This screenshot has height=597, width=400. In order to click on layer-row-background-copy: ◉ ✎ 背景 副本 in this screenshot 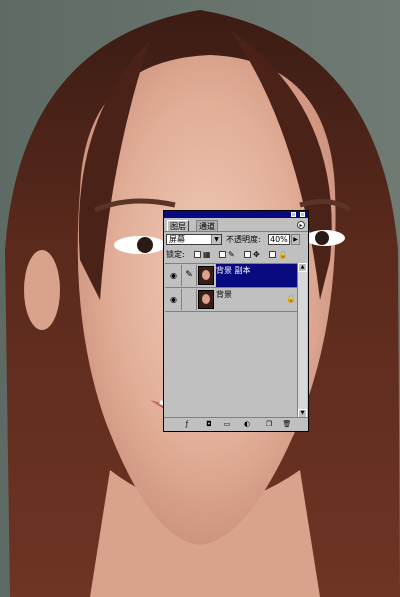, I will do `click(231, 276)`.